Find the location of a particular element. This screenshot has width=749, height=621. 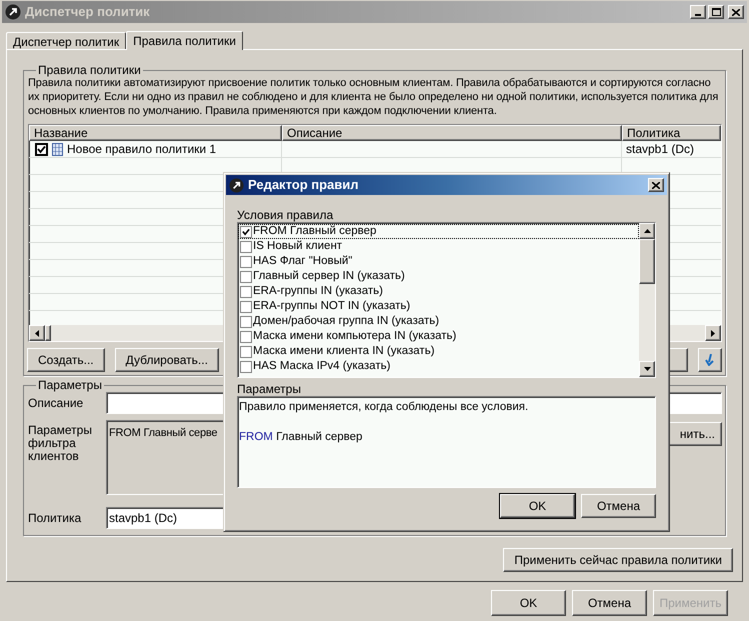

arrow-icon is located at coordinates (710, 360).